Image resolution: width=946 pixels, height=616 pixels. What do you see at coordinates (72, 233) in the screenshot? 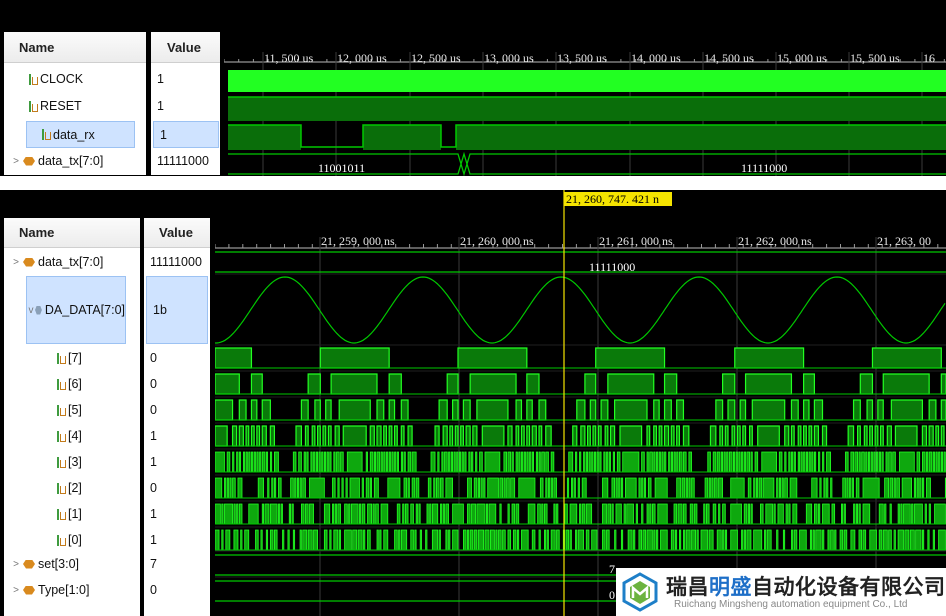
I see `bottom-name-header: Name` at bounding box center [72, 233].